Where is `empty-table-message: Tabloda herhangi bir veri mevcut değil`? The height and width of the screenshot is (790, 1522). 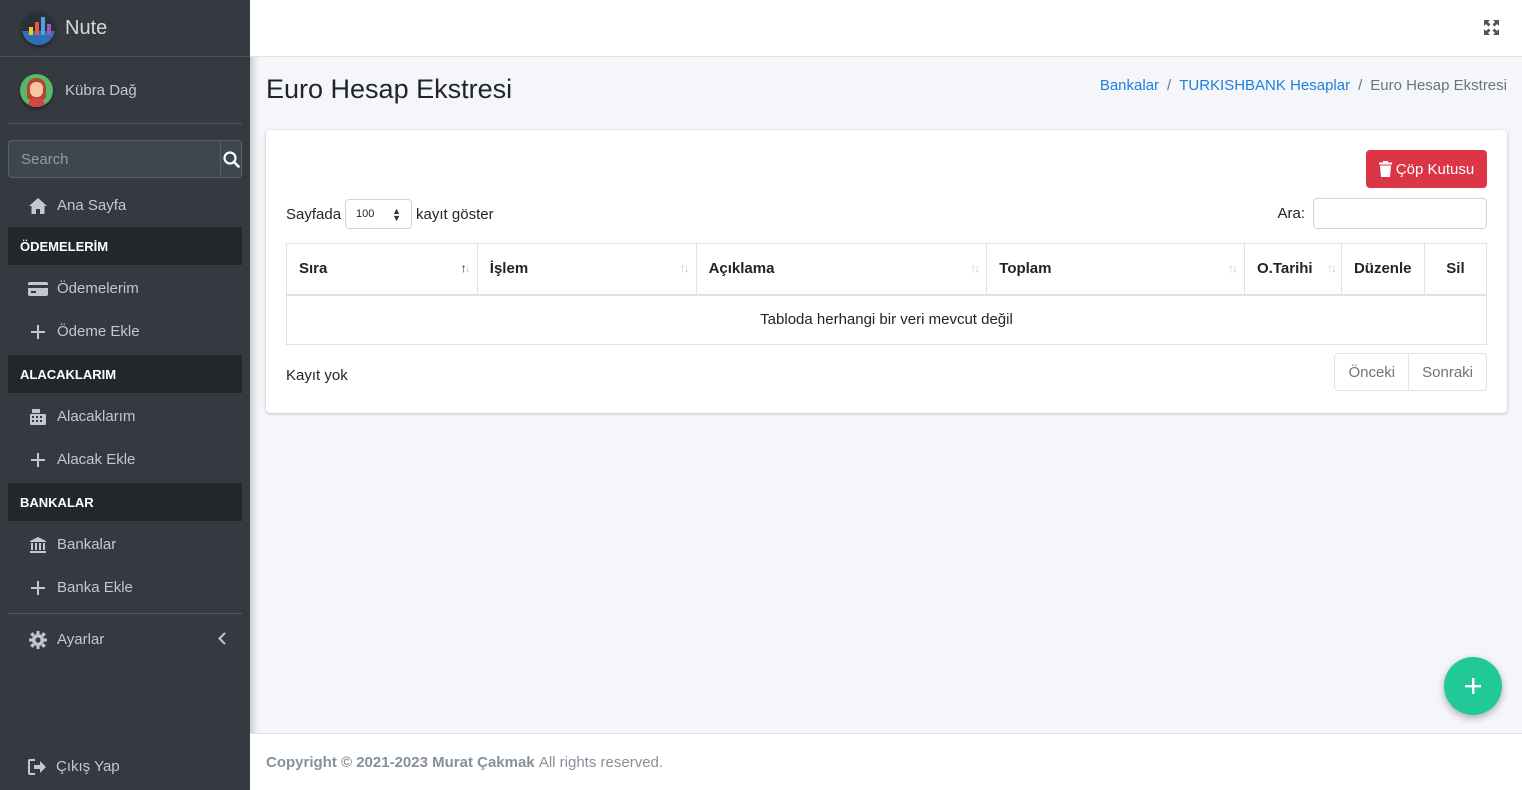 empty-table-message: Tabloda herhangi bir veri mevcut değil is located at coordinates (886, 319).